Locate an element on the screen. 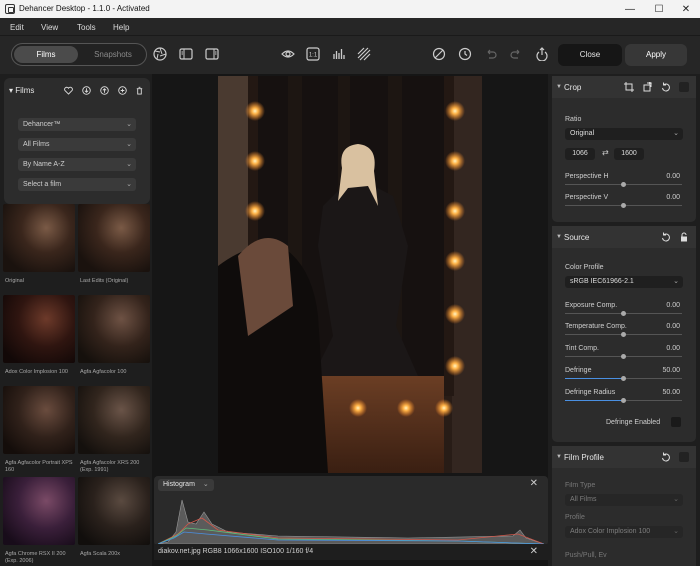 The image size is (700, 566). grain-icon is located at coordinates (364, 54).